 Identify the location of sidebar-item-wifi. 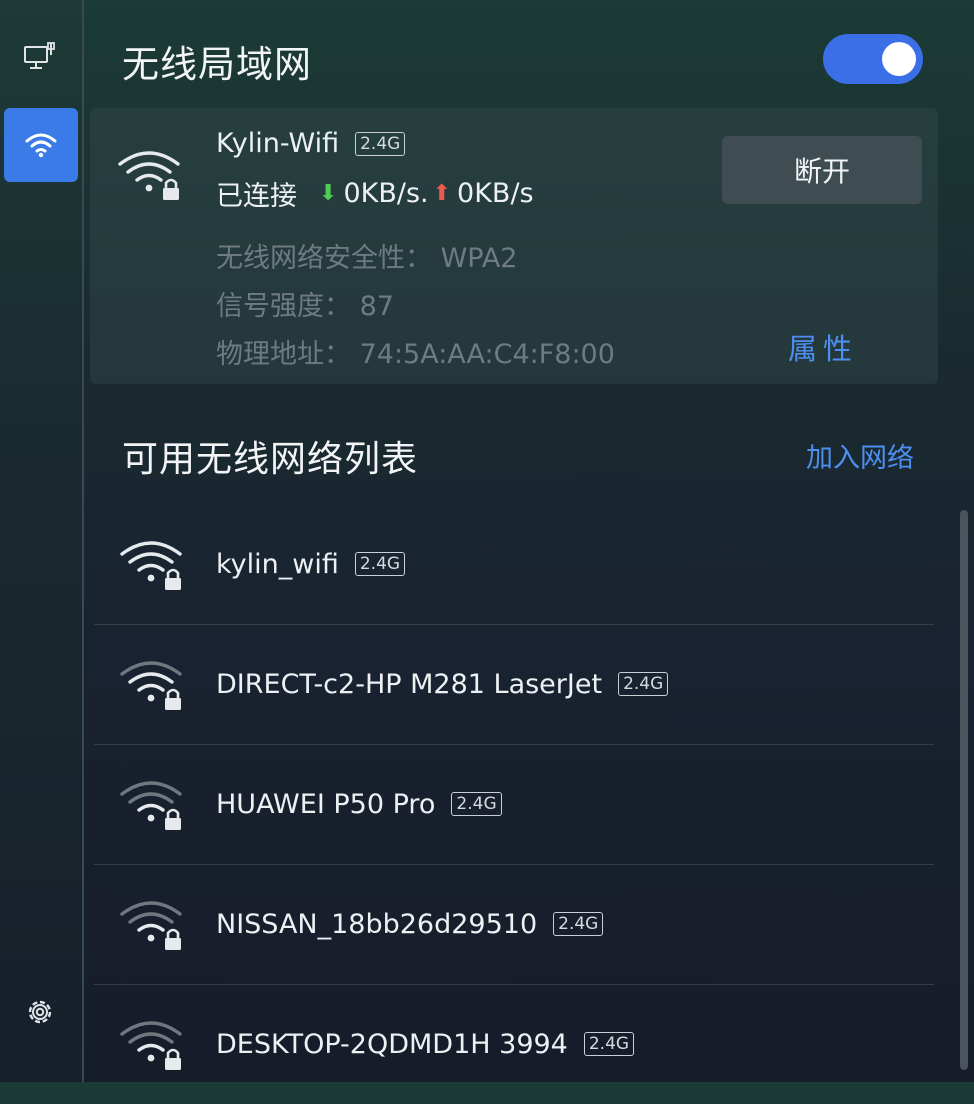
(41, 145).